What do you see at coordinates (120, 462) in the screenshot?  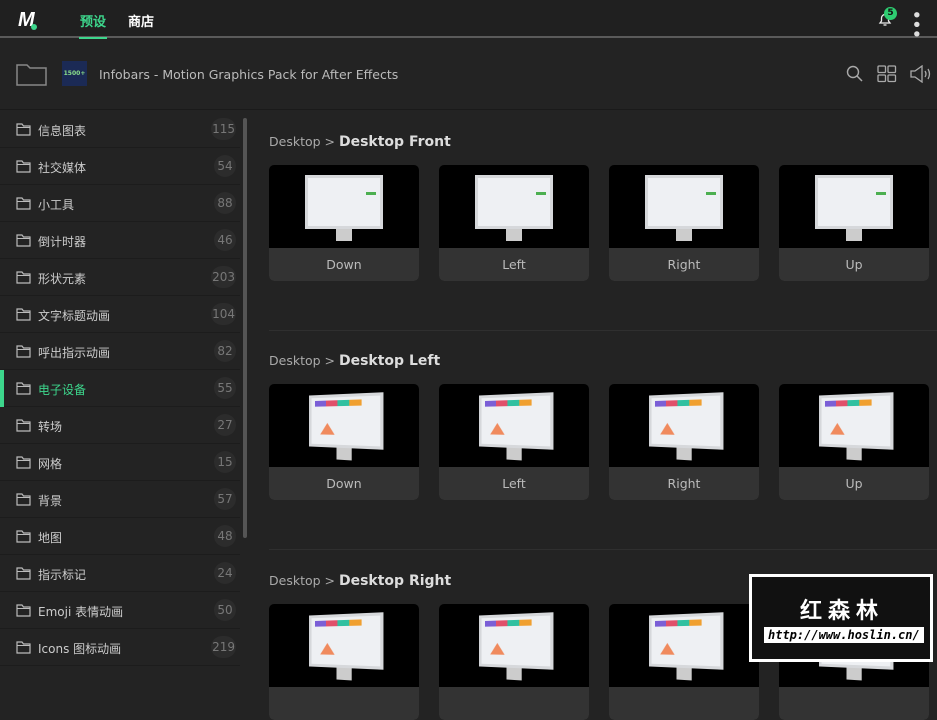 I see `sidebar-item: 网格 15` at bounding box center [120, 462].